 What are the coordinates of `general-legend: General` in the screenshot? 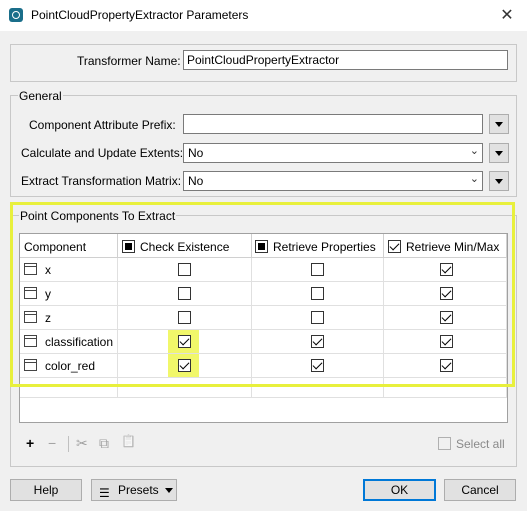 It's located at (40, 96).